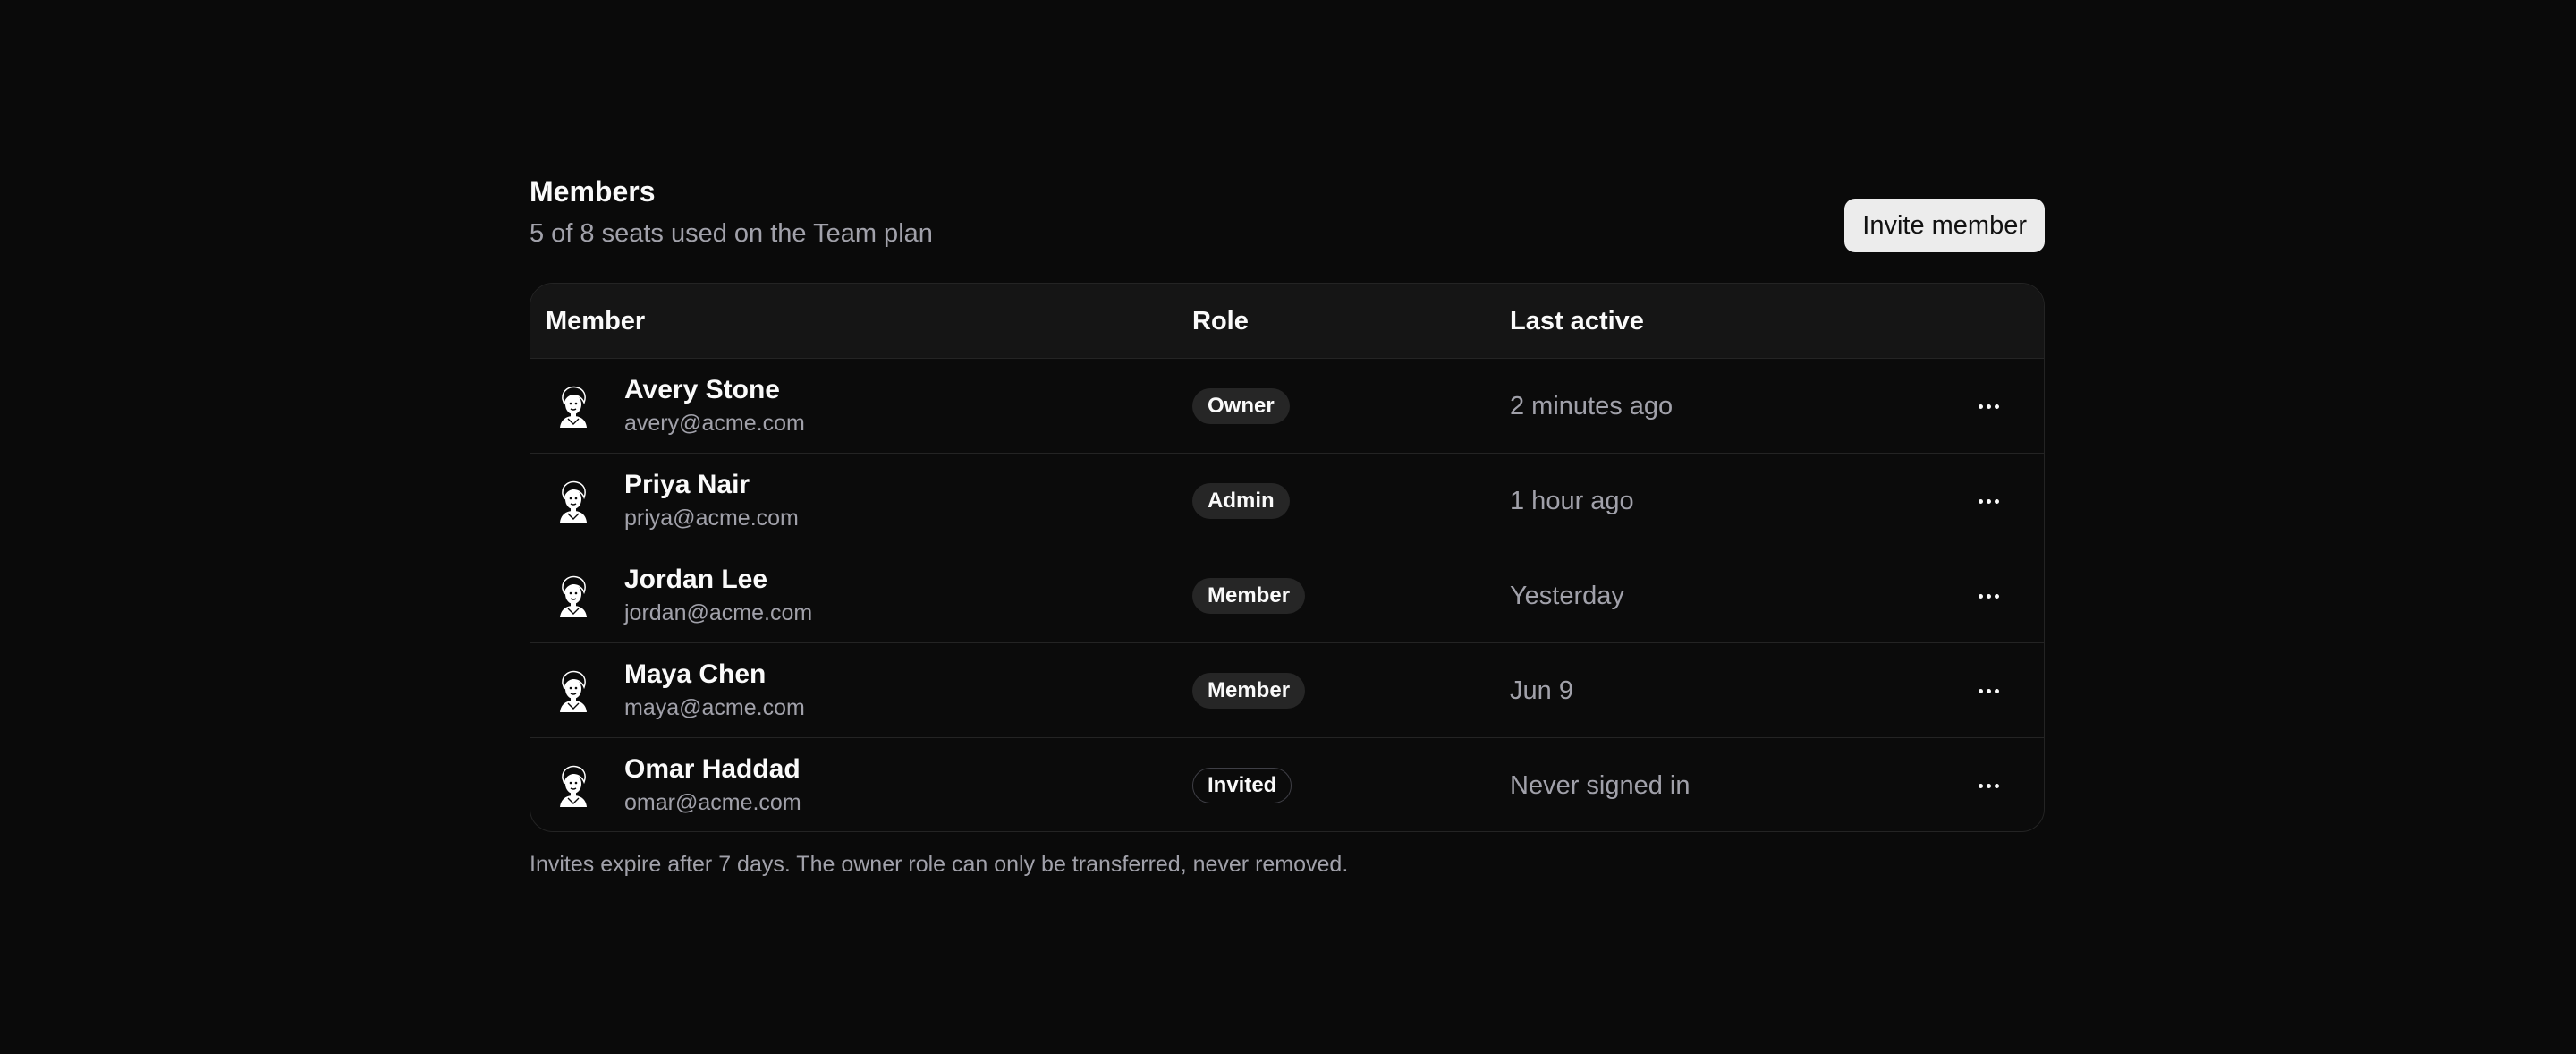 Image resolution: width=2576 pixels, height=1054 pixels. I want to click on member-name: Jordan Lee, so click(696, 580).